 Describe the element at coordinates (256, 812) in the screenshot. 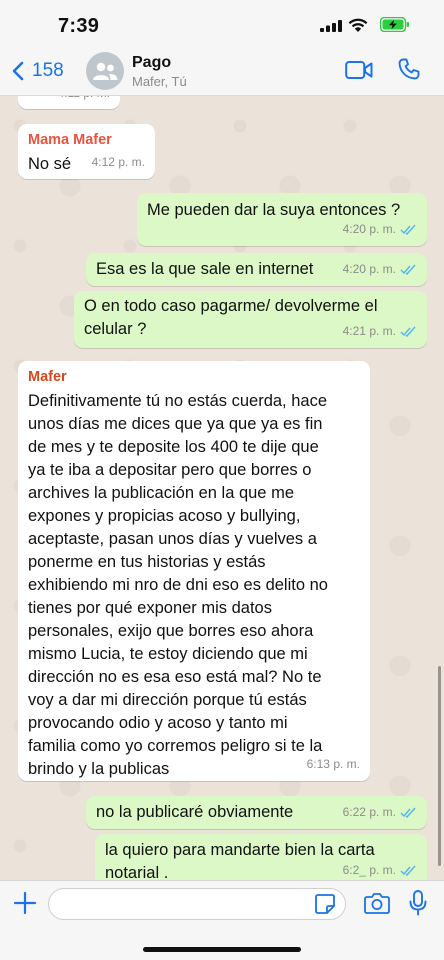

I see `message-bubble-outgoing: no la publicaré obviamente 6:22 p. m.` at that location.